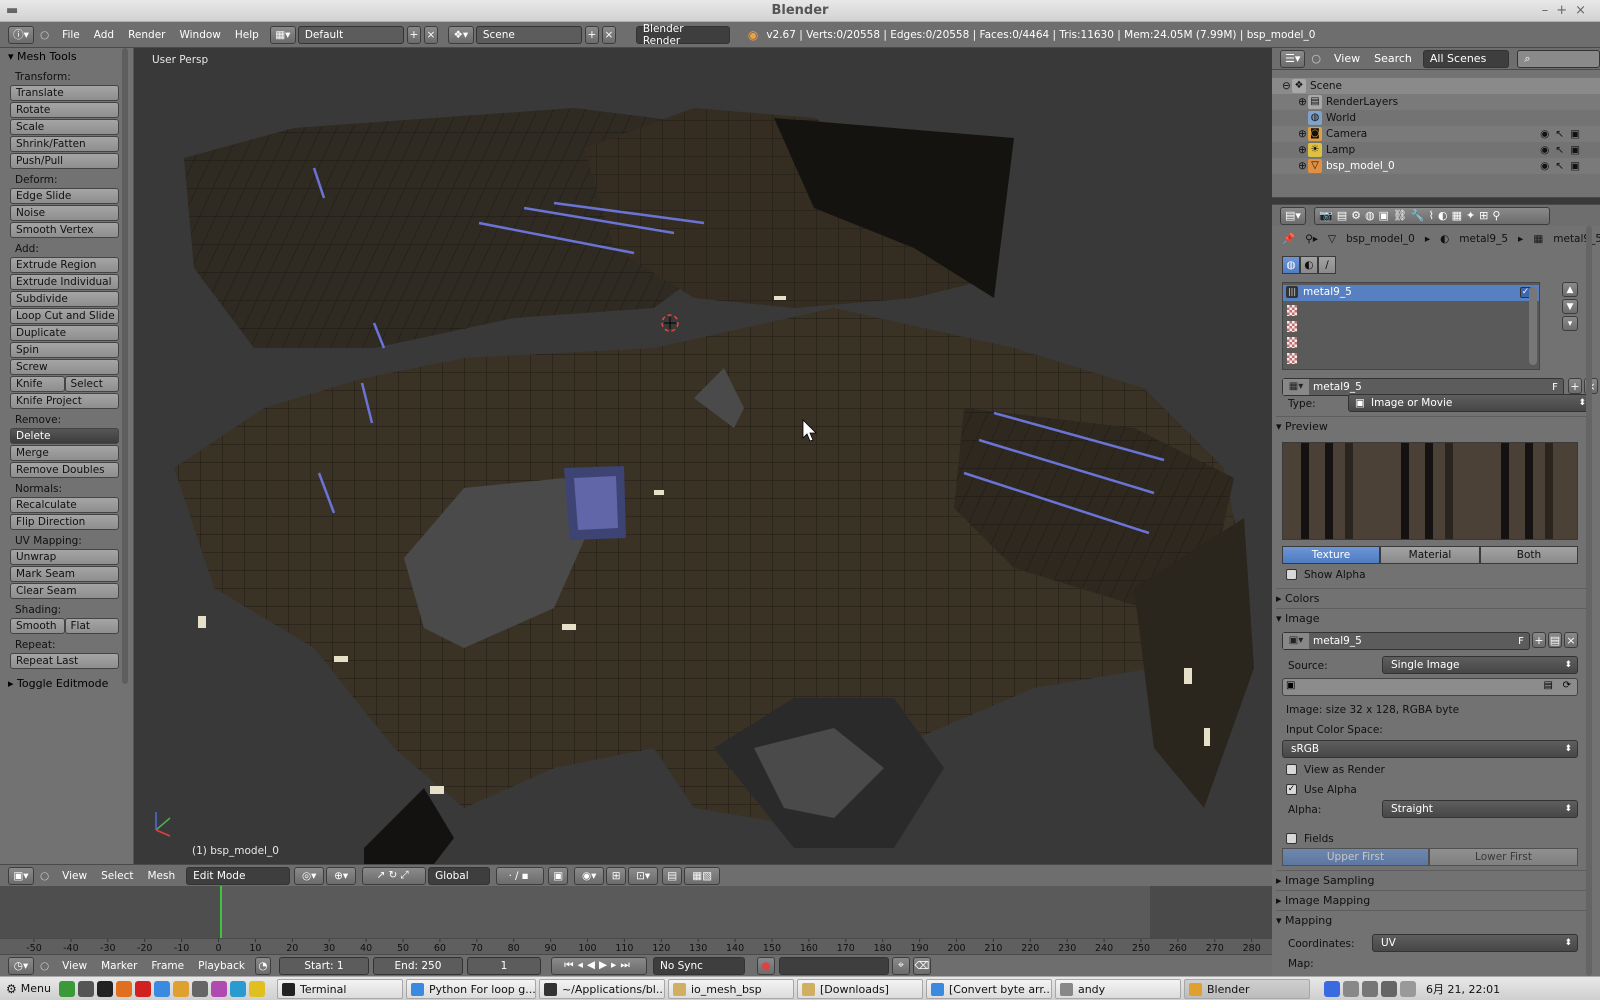  What do you see at coordinates (1428, 387) in the screenshot?
I see `texture-name-field: metal9_5` at bounding box center [1428, 387].